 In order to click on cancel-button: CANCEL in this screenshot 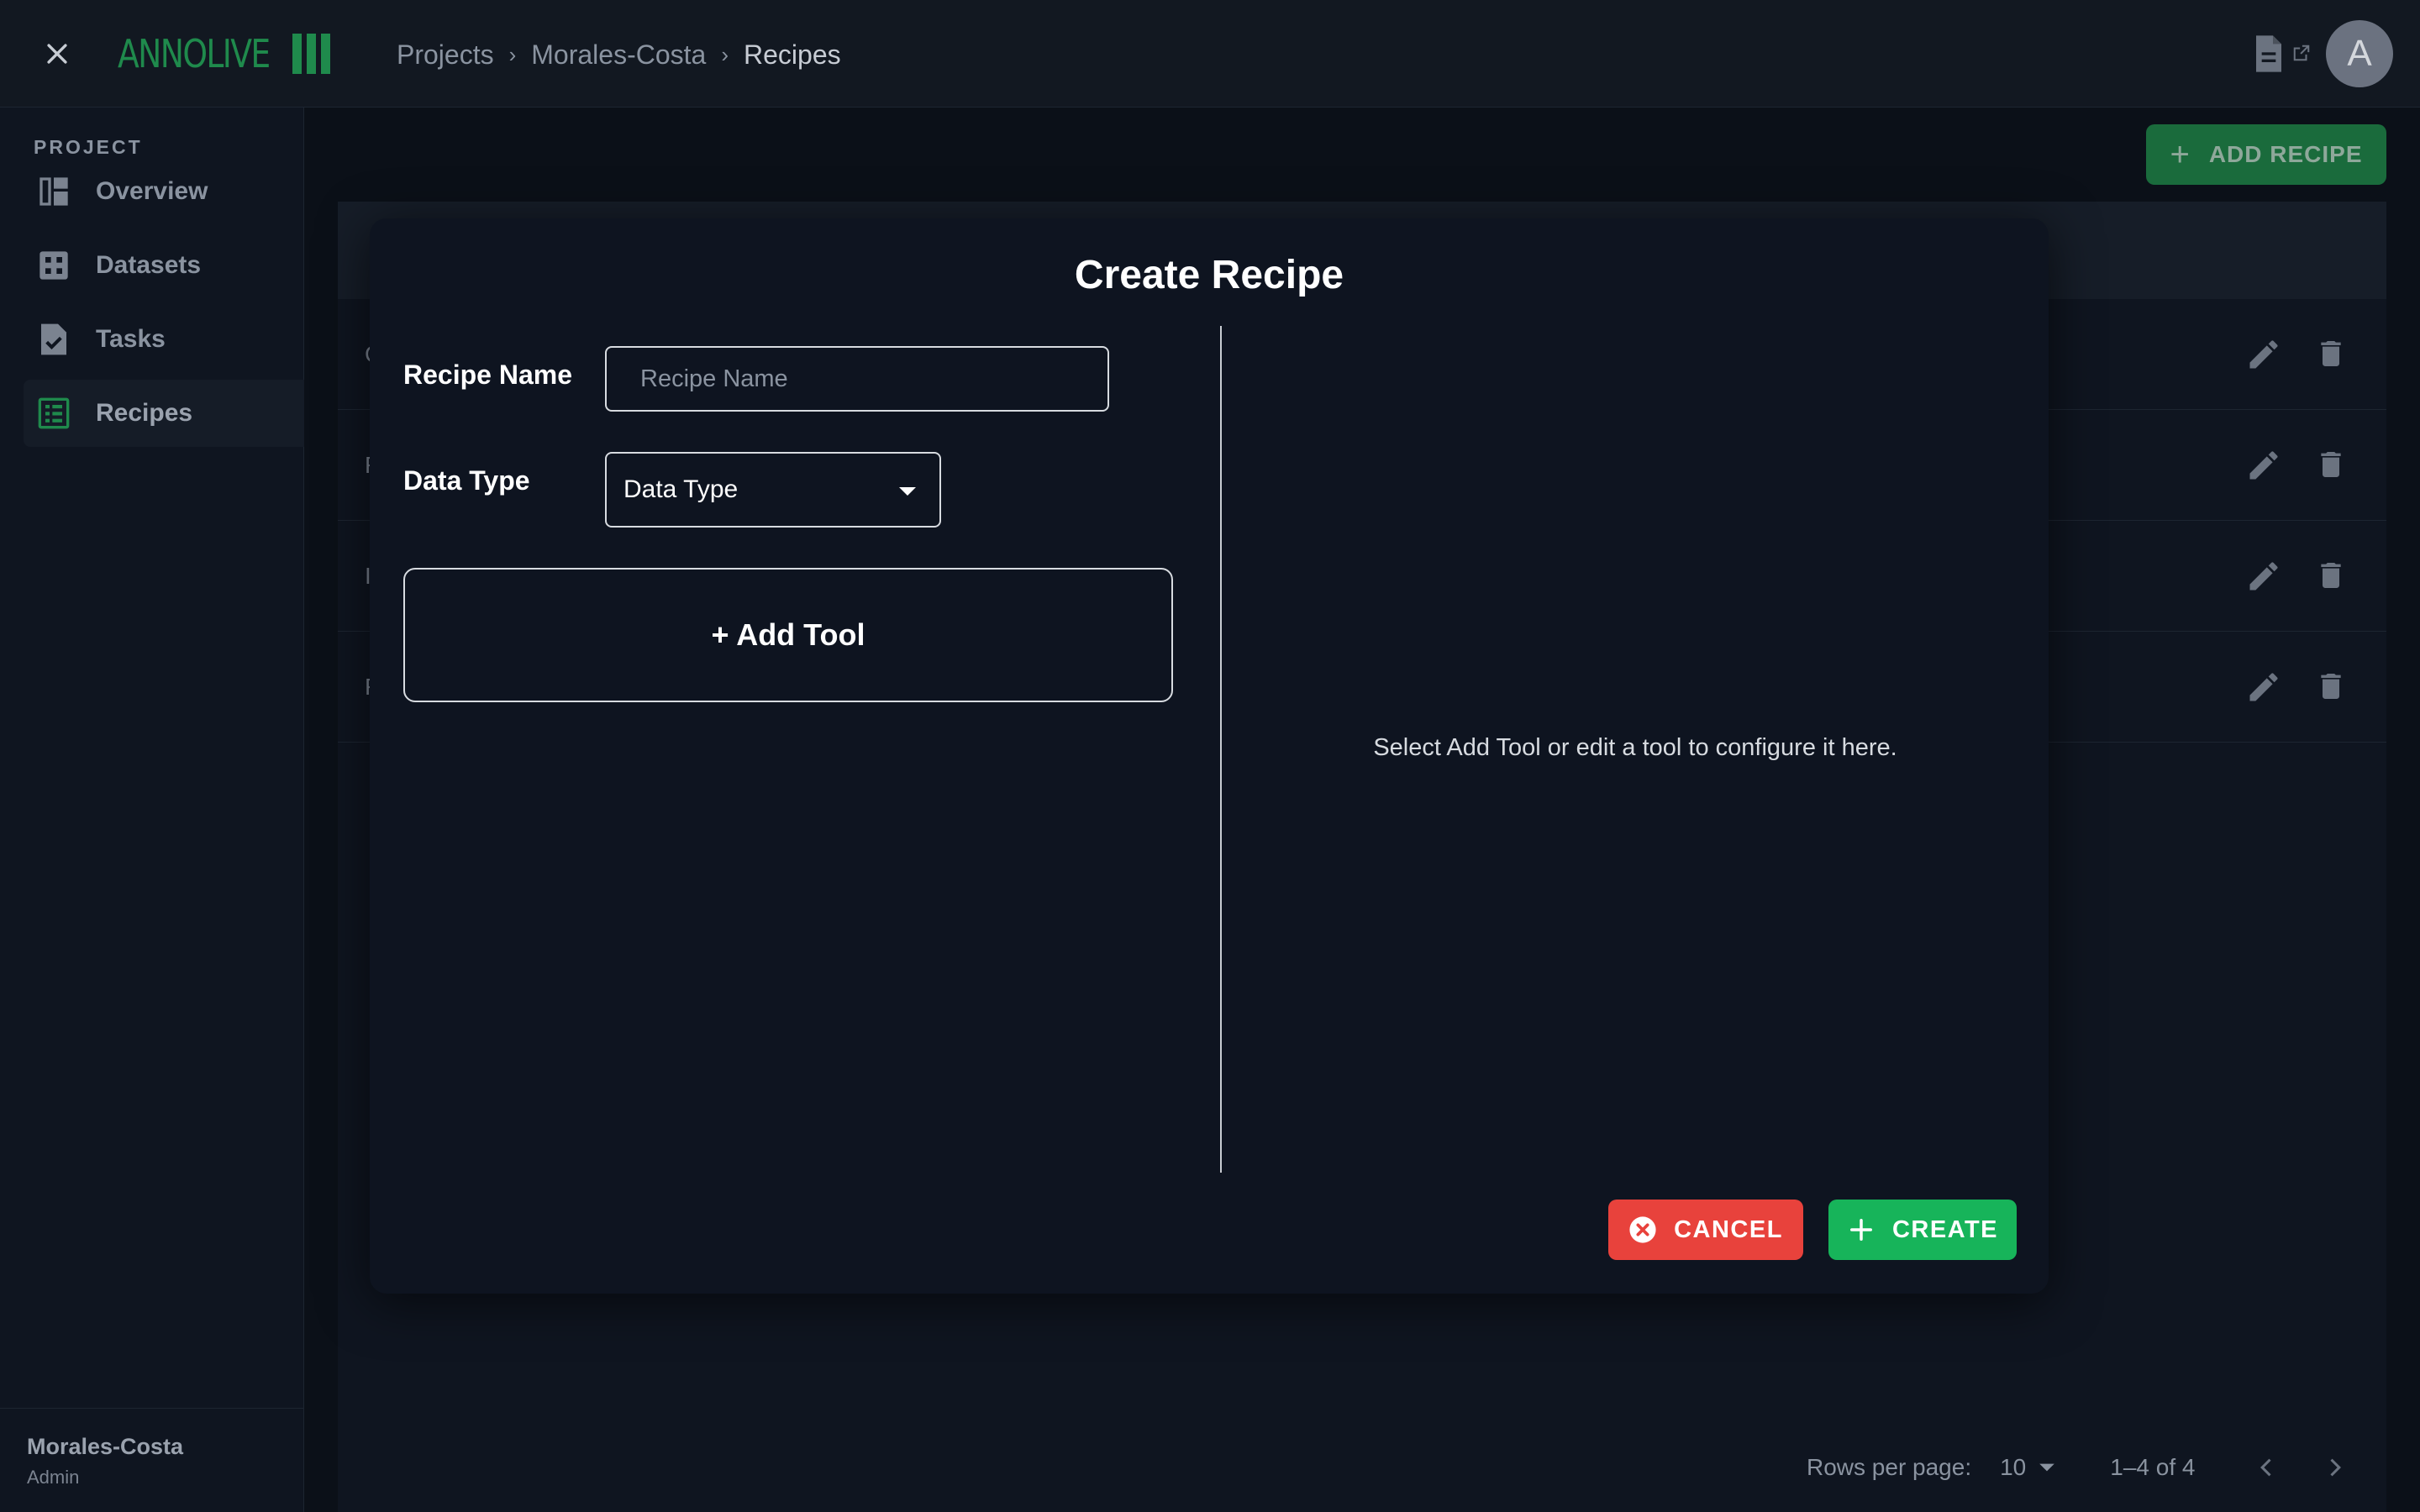, I will do `click(1706, 1230)`.